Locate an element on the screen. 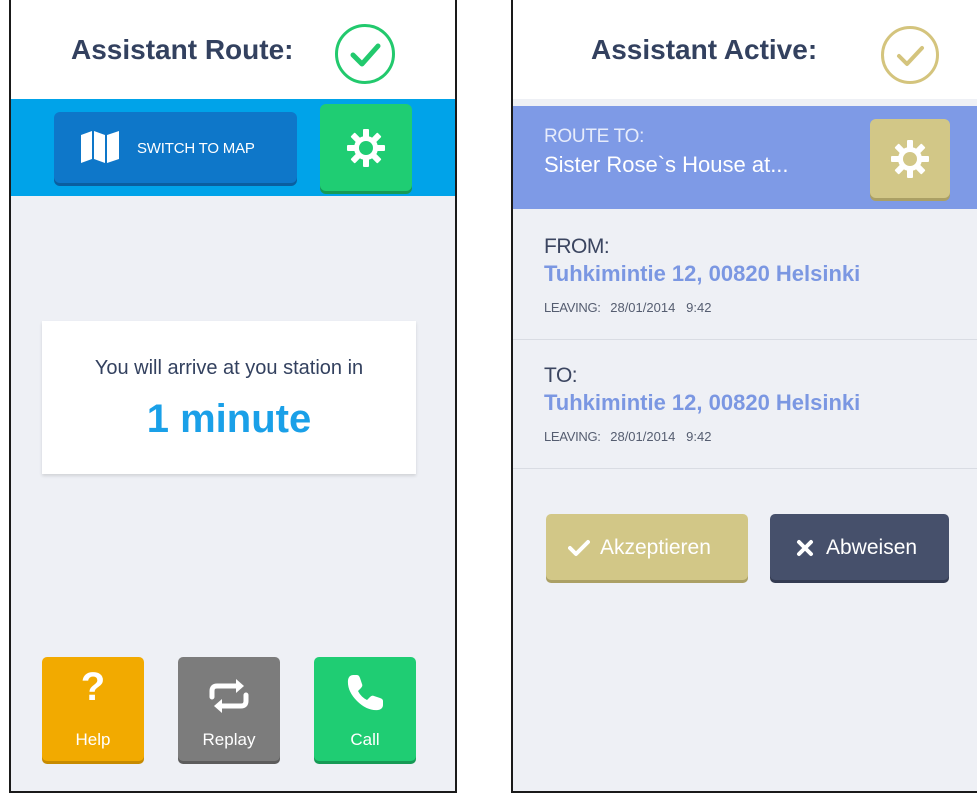 Image resolution: width=977 pixels, height=793 pixels. replay-button: Replay is located at coordinates (229, 709).